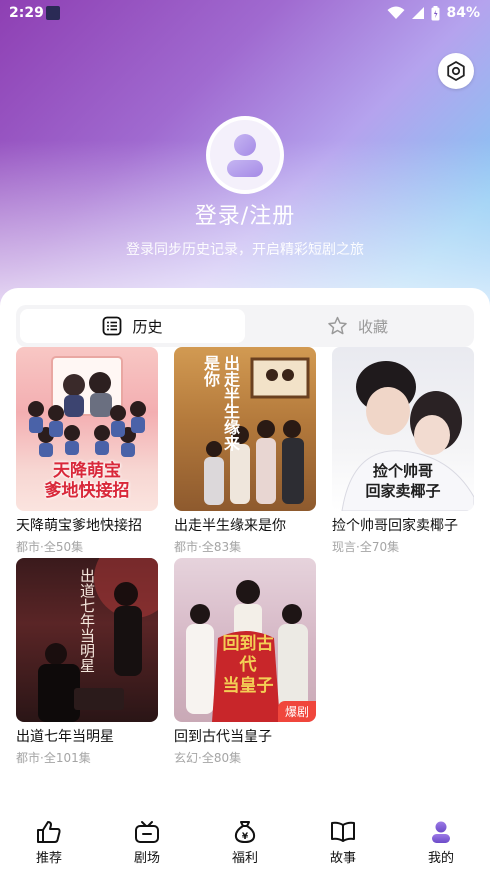 This screenshot has height=871, width=490. Describe the element at coordinates (208, 547) in the screenshot. I see `drama-meta: 都市·全83集` at that location.